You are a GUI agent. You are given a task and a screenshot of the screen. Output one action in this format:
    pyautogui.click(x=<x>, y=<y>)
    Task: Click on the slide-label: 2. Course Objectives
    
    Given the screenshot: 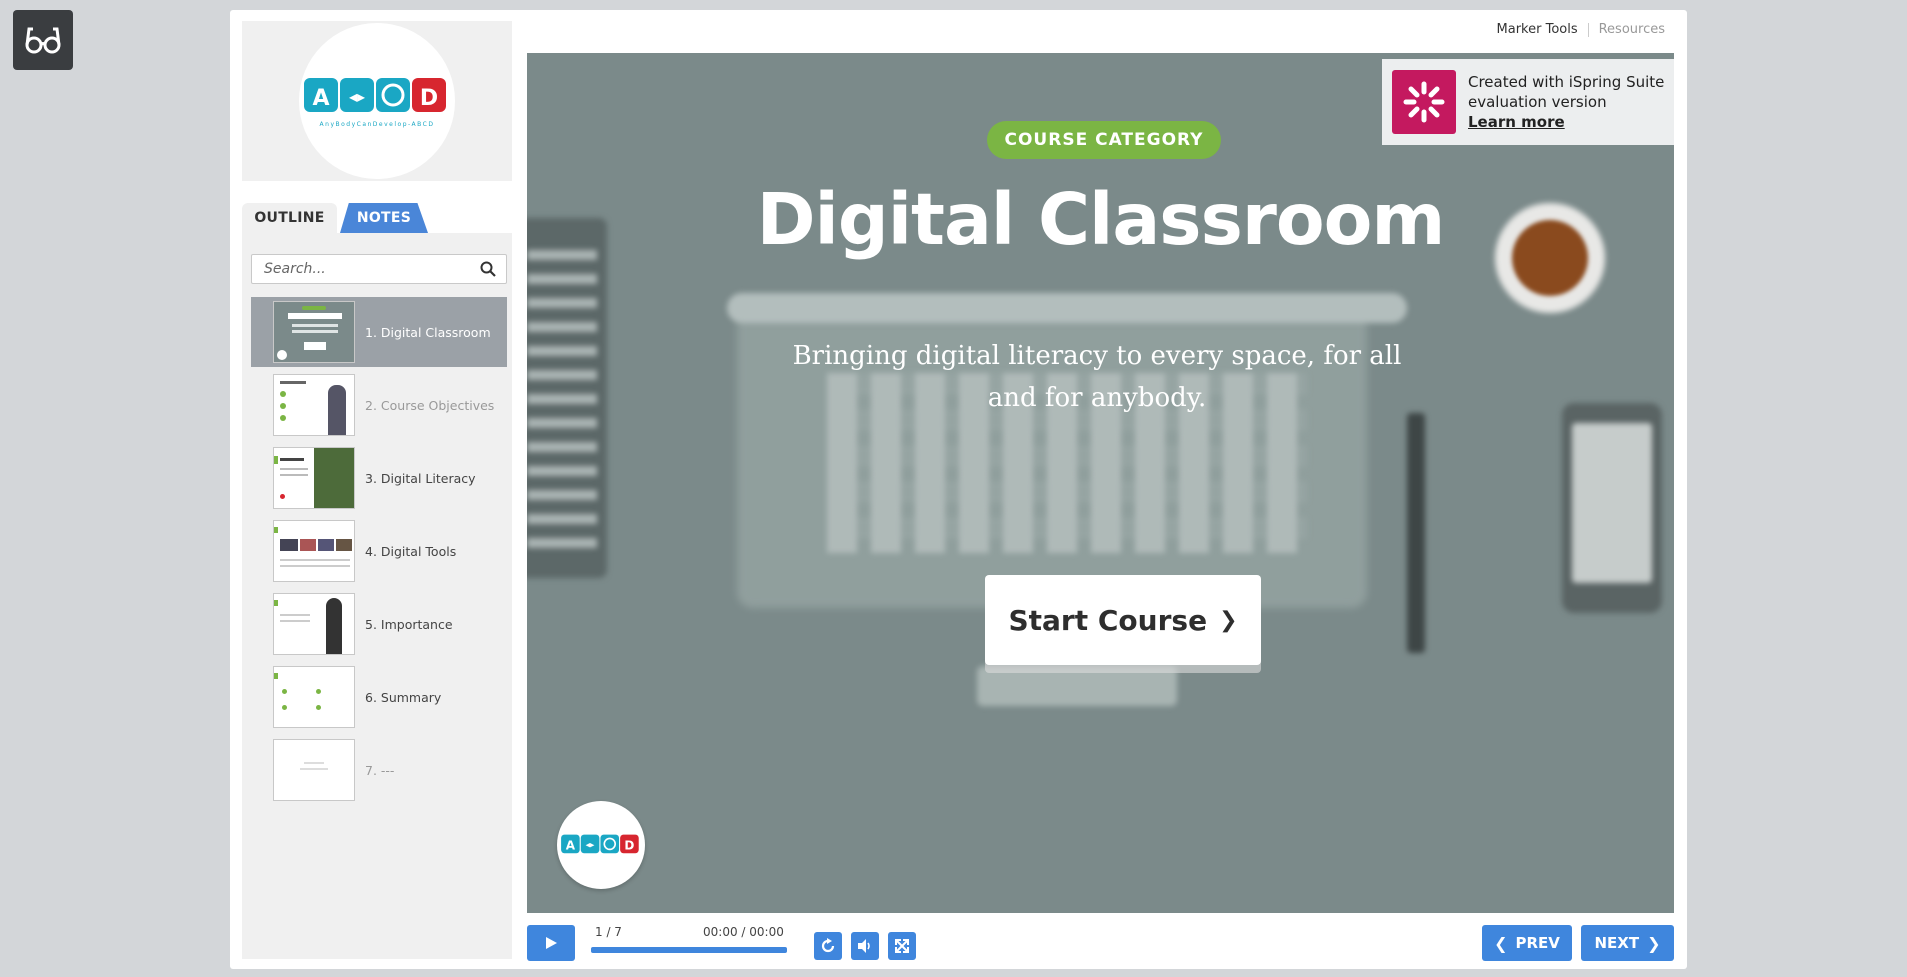 What is the action you would take?
    pyautogui.click(x=430, y=405)
    